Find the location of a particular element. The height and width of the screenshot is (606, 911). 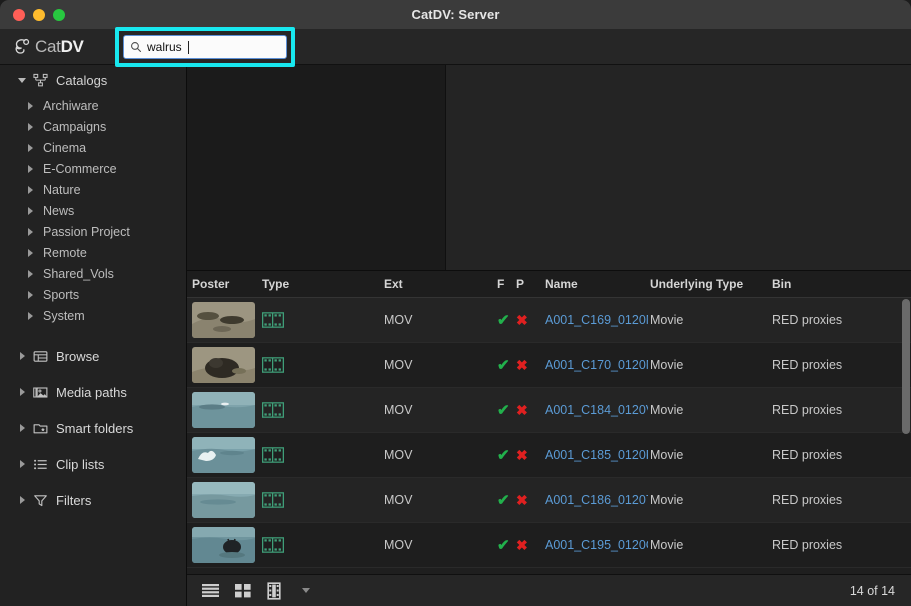

sidebar-item-system: System is located at coordinates (93, 315).